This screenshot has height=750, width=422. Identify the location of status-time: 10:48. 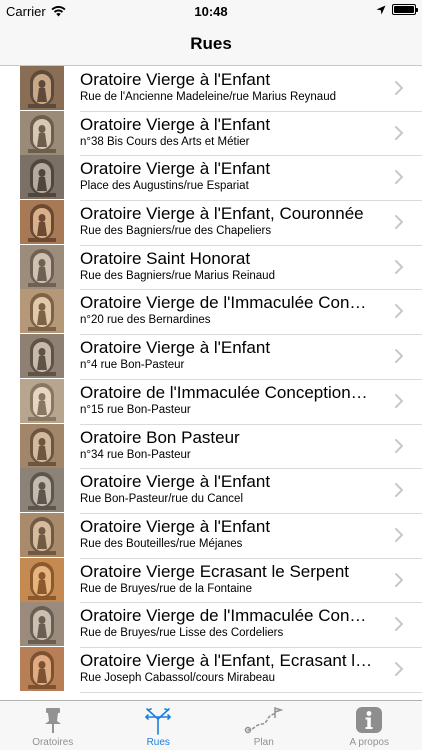
(211, 11).